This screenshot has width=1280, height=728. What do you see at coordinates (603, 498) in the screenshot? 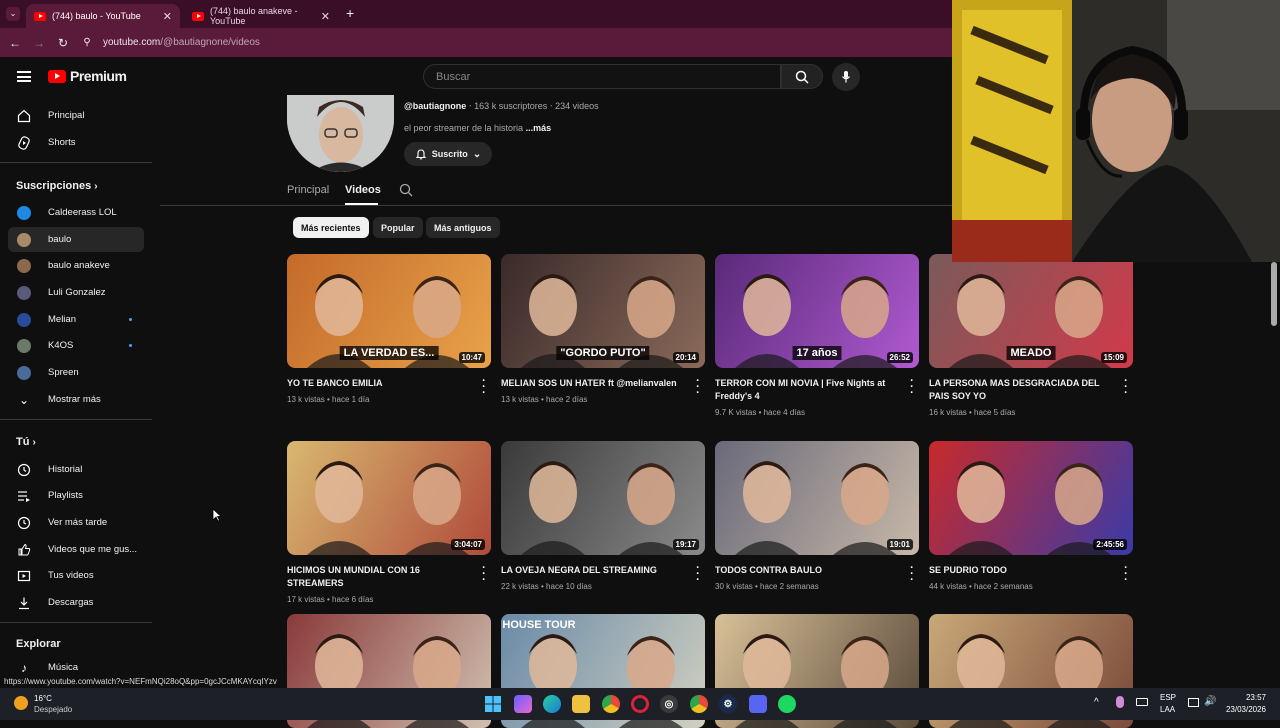
I see `video-thumbnail: 19:17` at bounding box center [603, 498].